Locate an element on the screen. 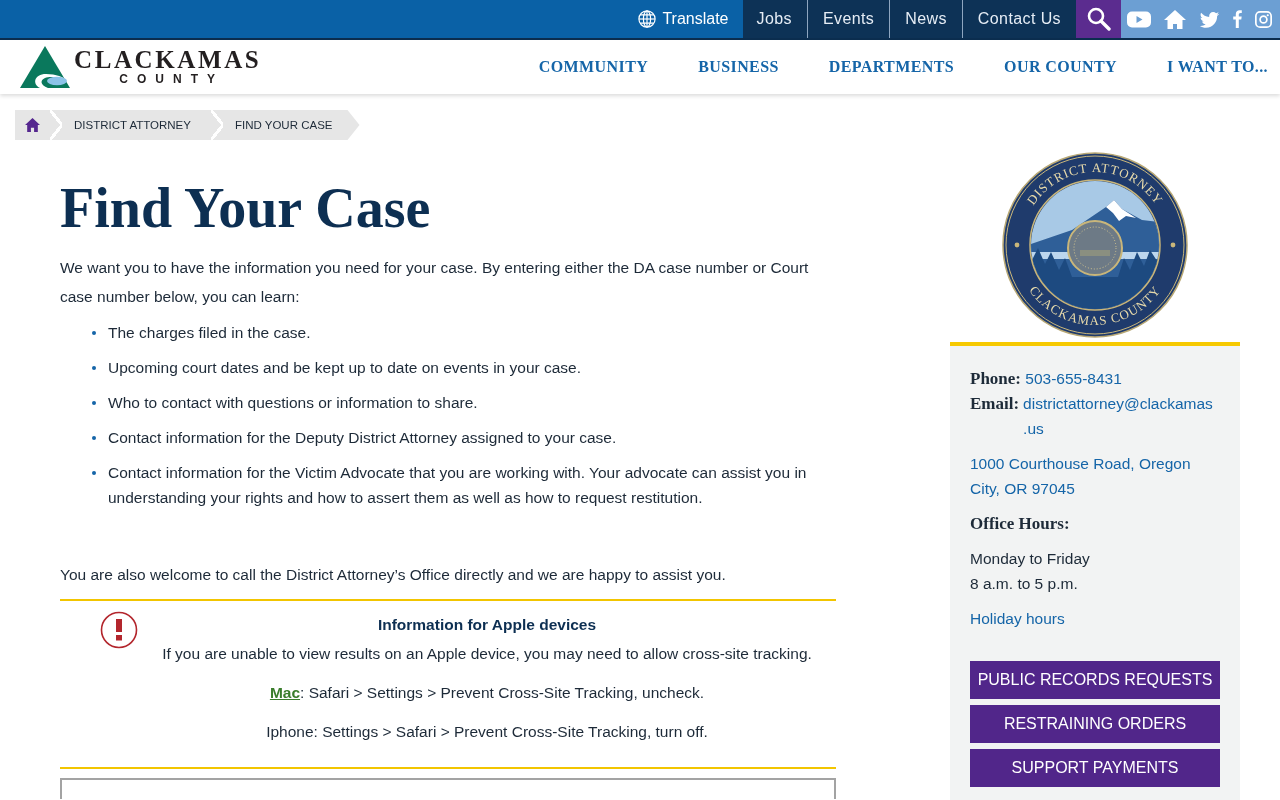 This screenshot has height=800, width=1280. top-nav-link: Contact Us is located at coordinates (1018, 19).